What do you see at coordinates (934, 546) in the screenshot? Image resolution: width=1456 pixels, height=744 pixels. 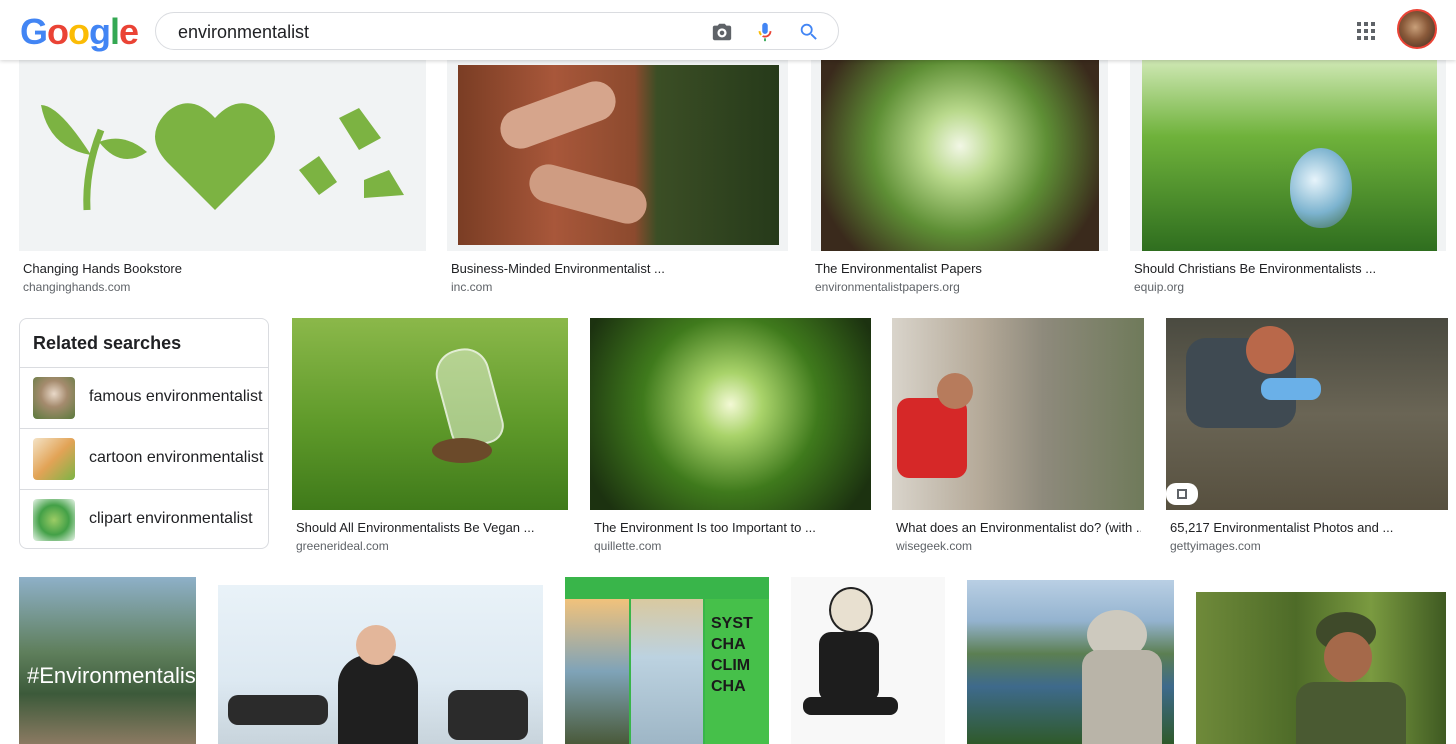 I see `result-source: wisegeek.com` at bounding box center [934, 546].